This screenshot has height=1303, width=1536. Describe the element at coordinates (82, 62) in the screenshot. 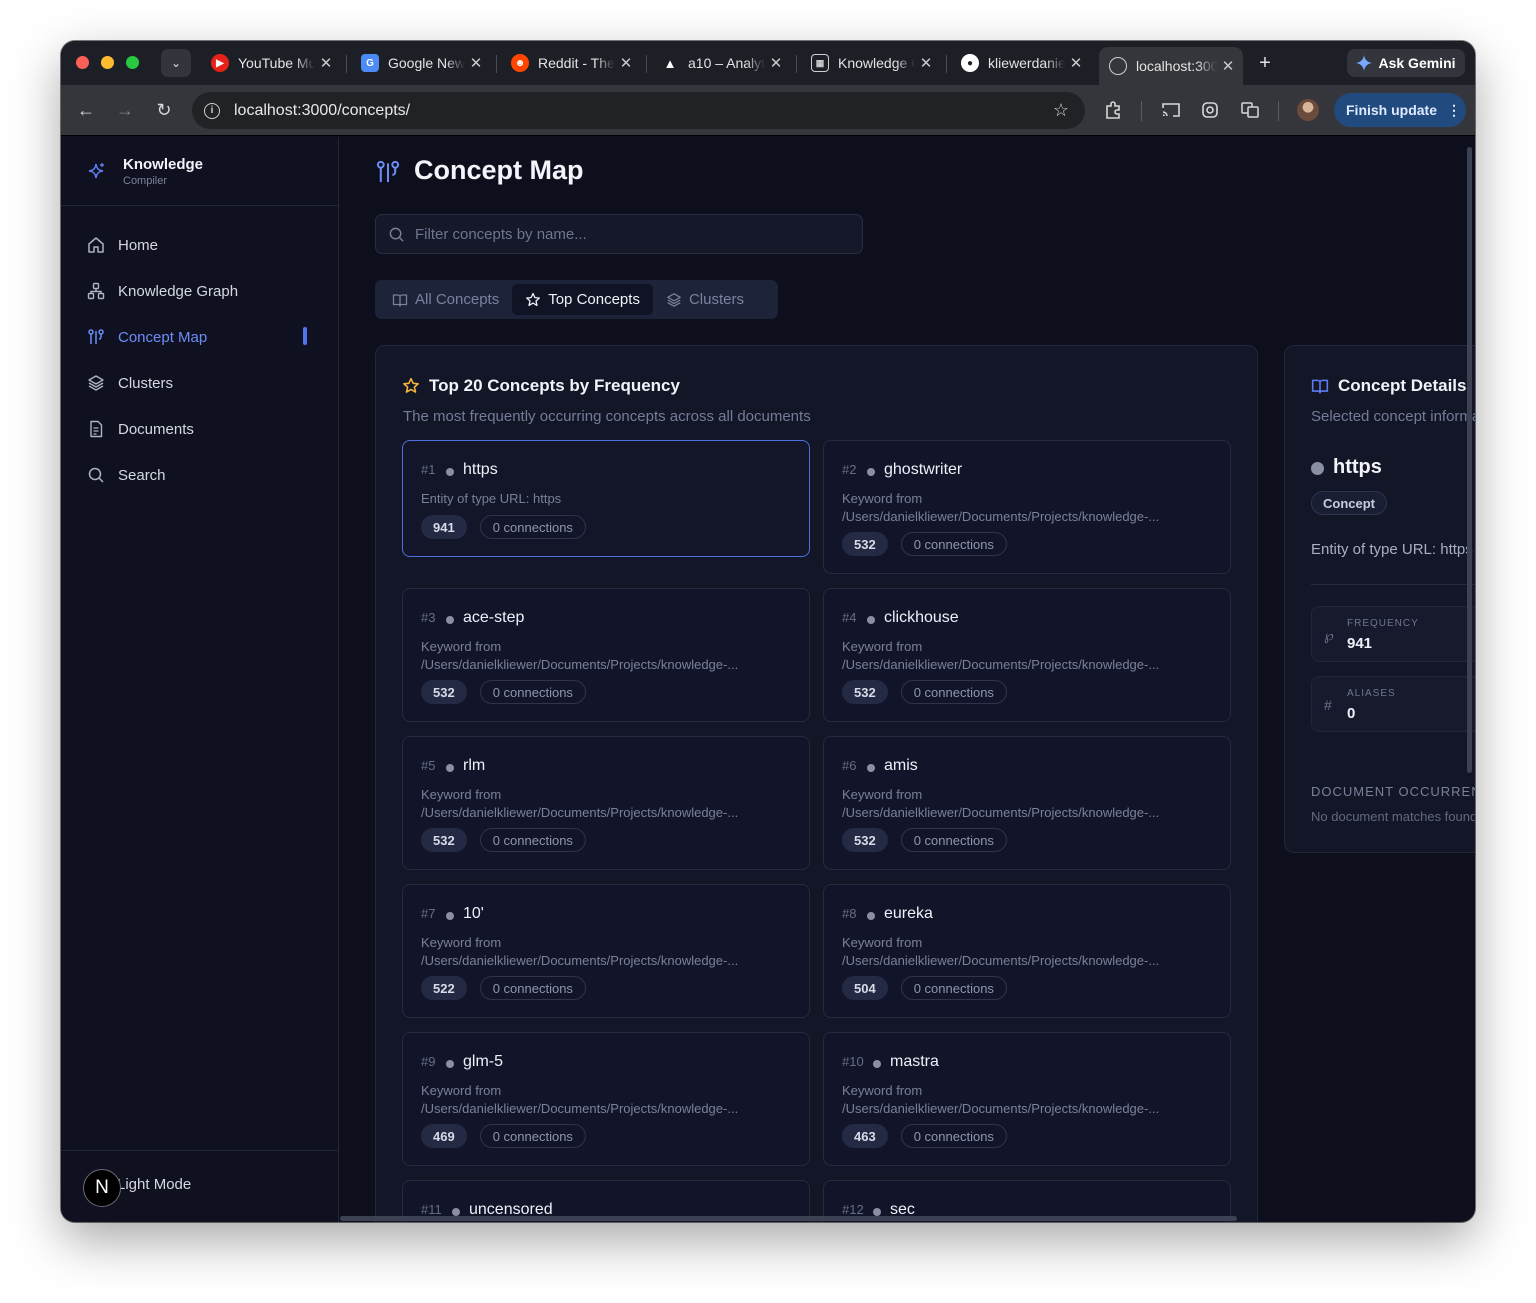

I see `window-close-button` at that location.